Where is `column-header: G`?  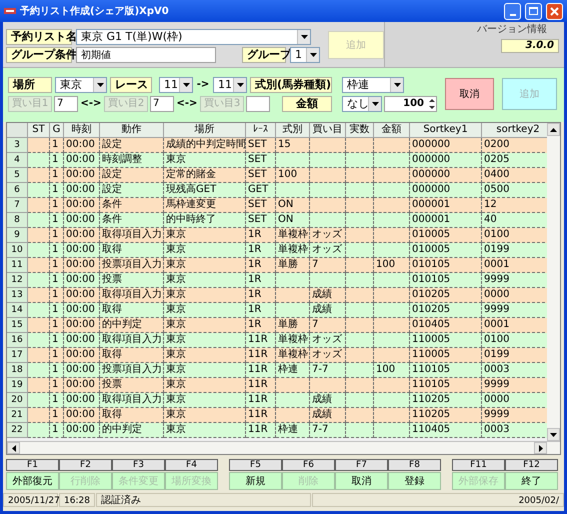
column-header: G is located at coordinates (57, 130).